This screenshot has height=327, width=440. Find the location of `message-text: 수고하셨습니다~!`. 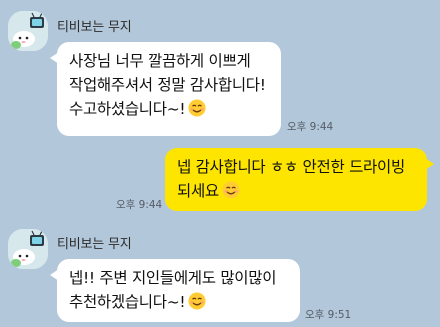

message-text: 수고하셨습니다~! is located at coordinates (127, 109).